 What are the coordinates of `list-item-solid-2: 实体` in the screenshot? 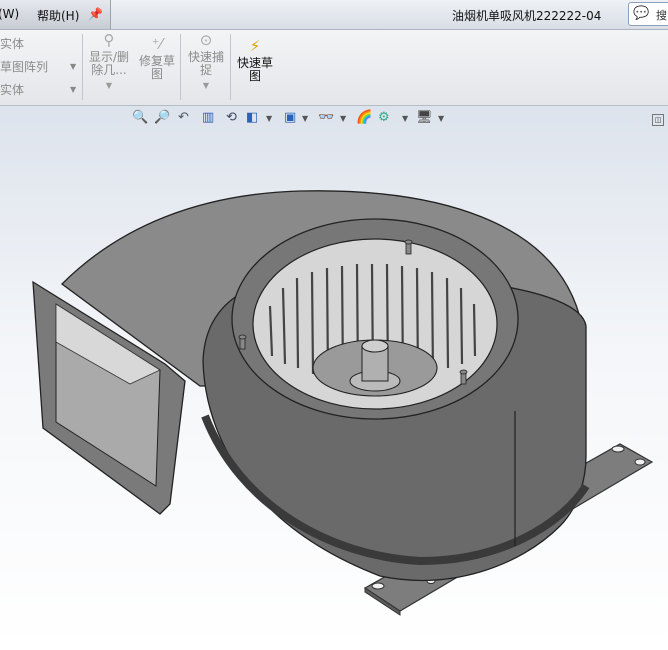 It's located at (12, 89).